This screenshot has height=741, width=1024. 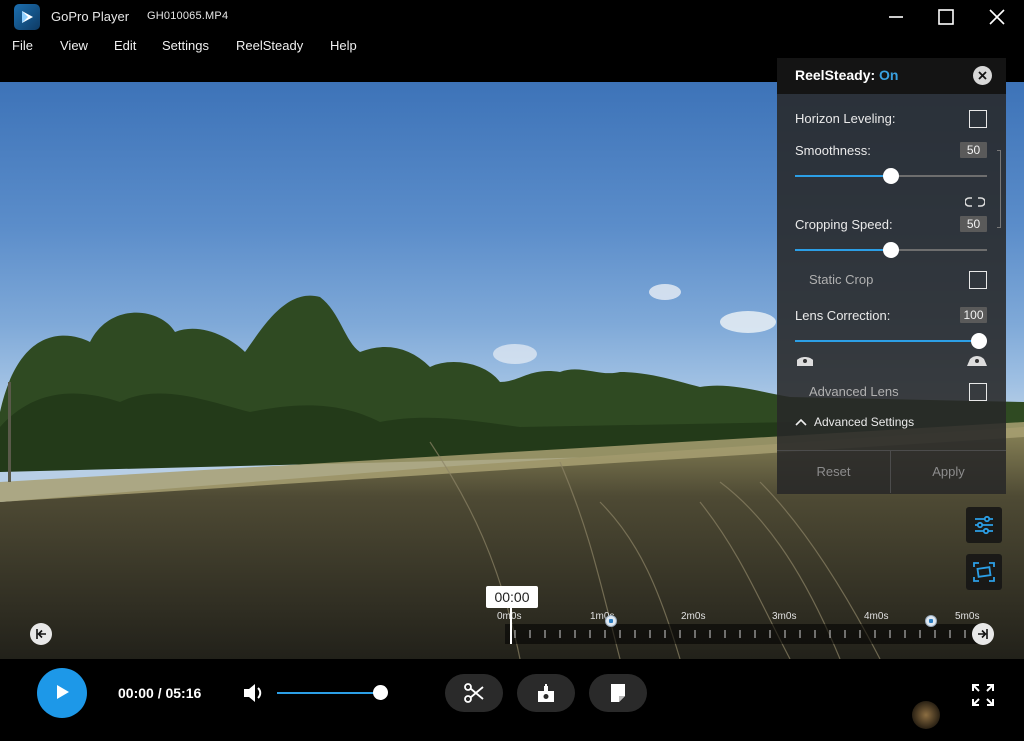 What do you see at coordinates (511, 626) in the screenshot?
I see `playhead` at bounding box center [511, 626].